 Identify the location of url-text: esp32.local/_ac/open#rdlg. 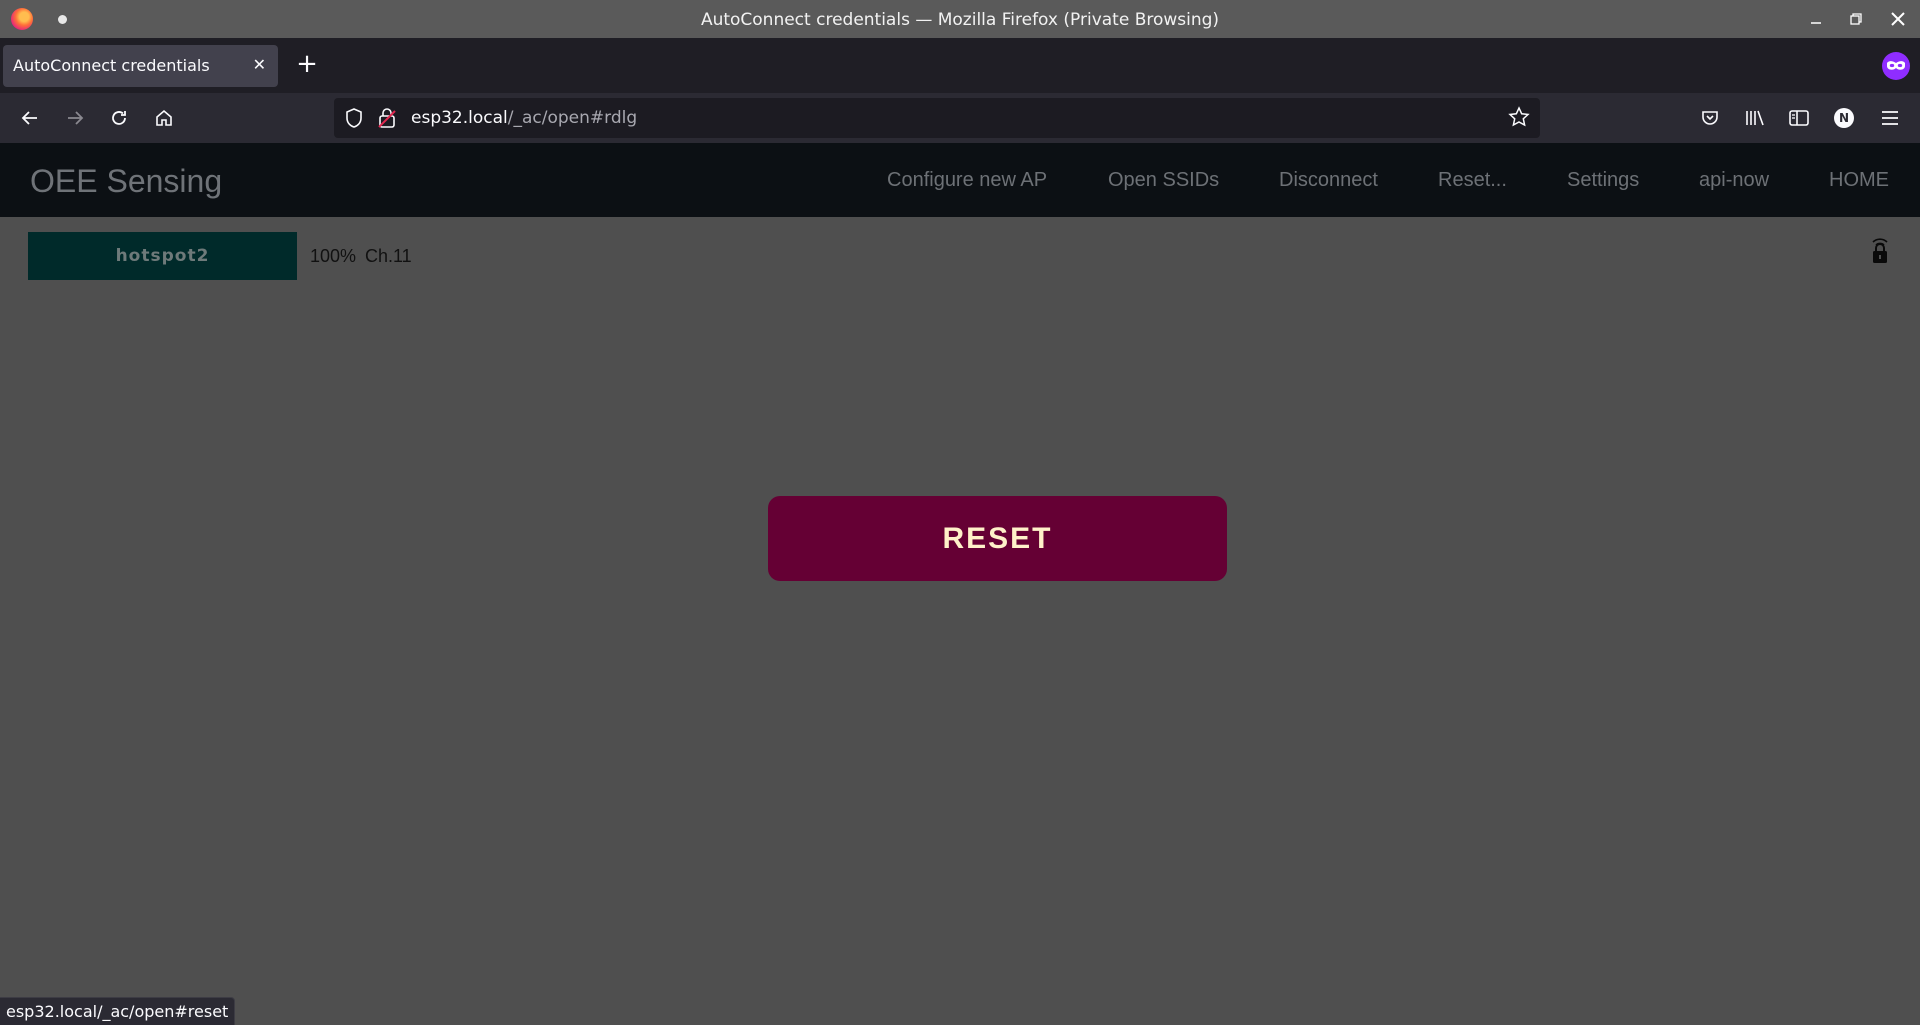
(524, 118).